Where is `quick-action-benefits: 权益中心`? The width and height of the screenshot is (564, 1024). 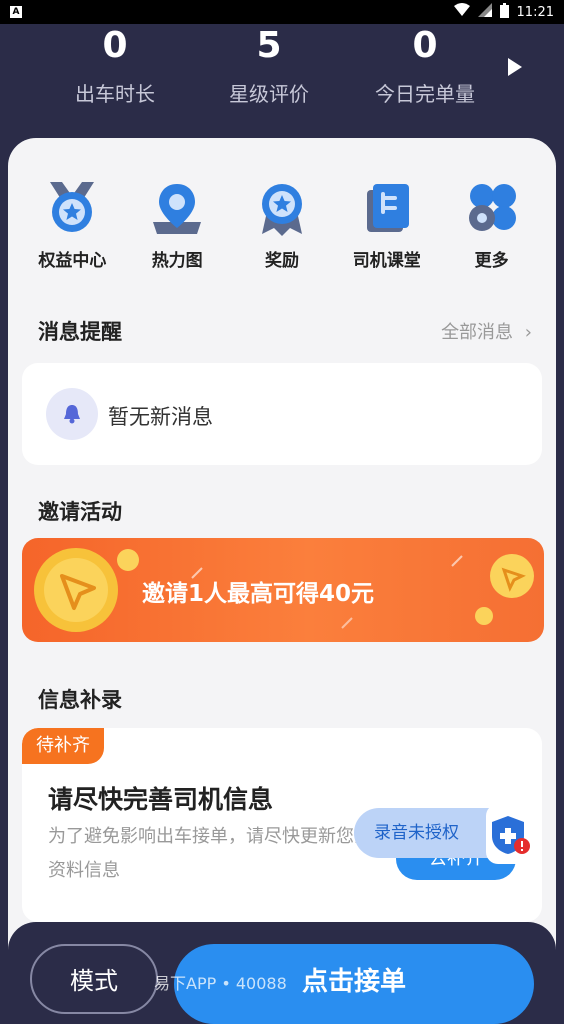
quick-action-benefits: 权益中心 is located at coordinates (72, 224).